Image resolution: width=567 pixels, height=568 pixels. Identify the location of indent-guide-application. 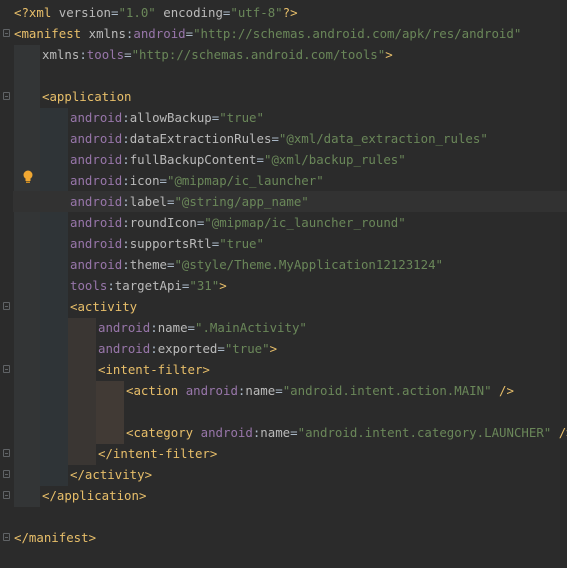
(54, 297).